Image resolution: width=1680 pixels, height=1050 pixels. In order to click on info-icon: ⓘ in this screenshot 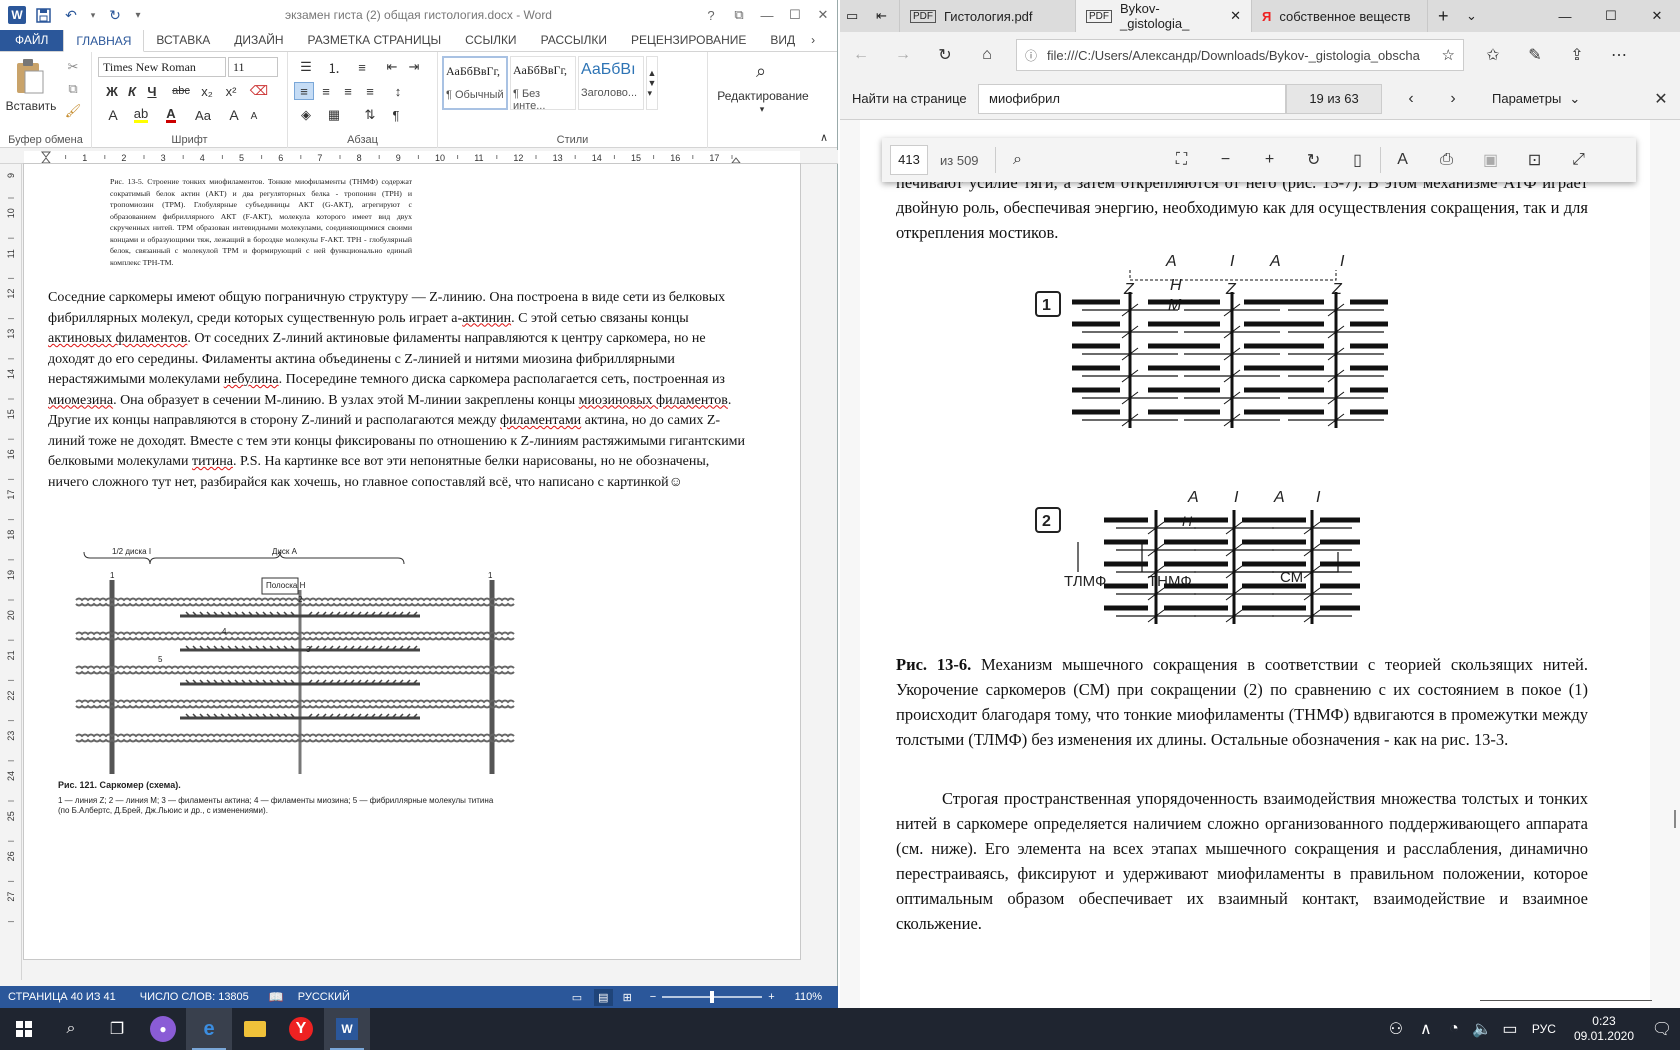, I will do `click(1031, 55)`.